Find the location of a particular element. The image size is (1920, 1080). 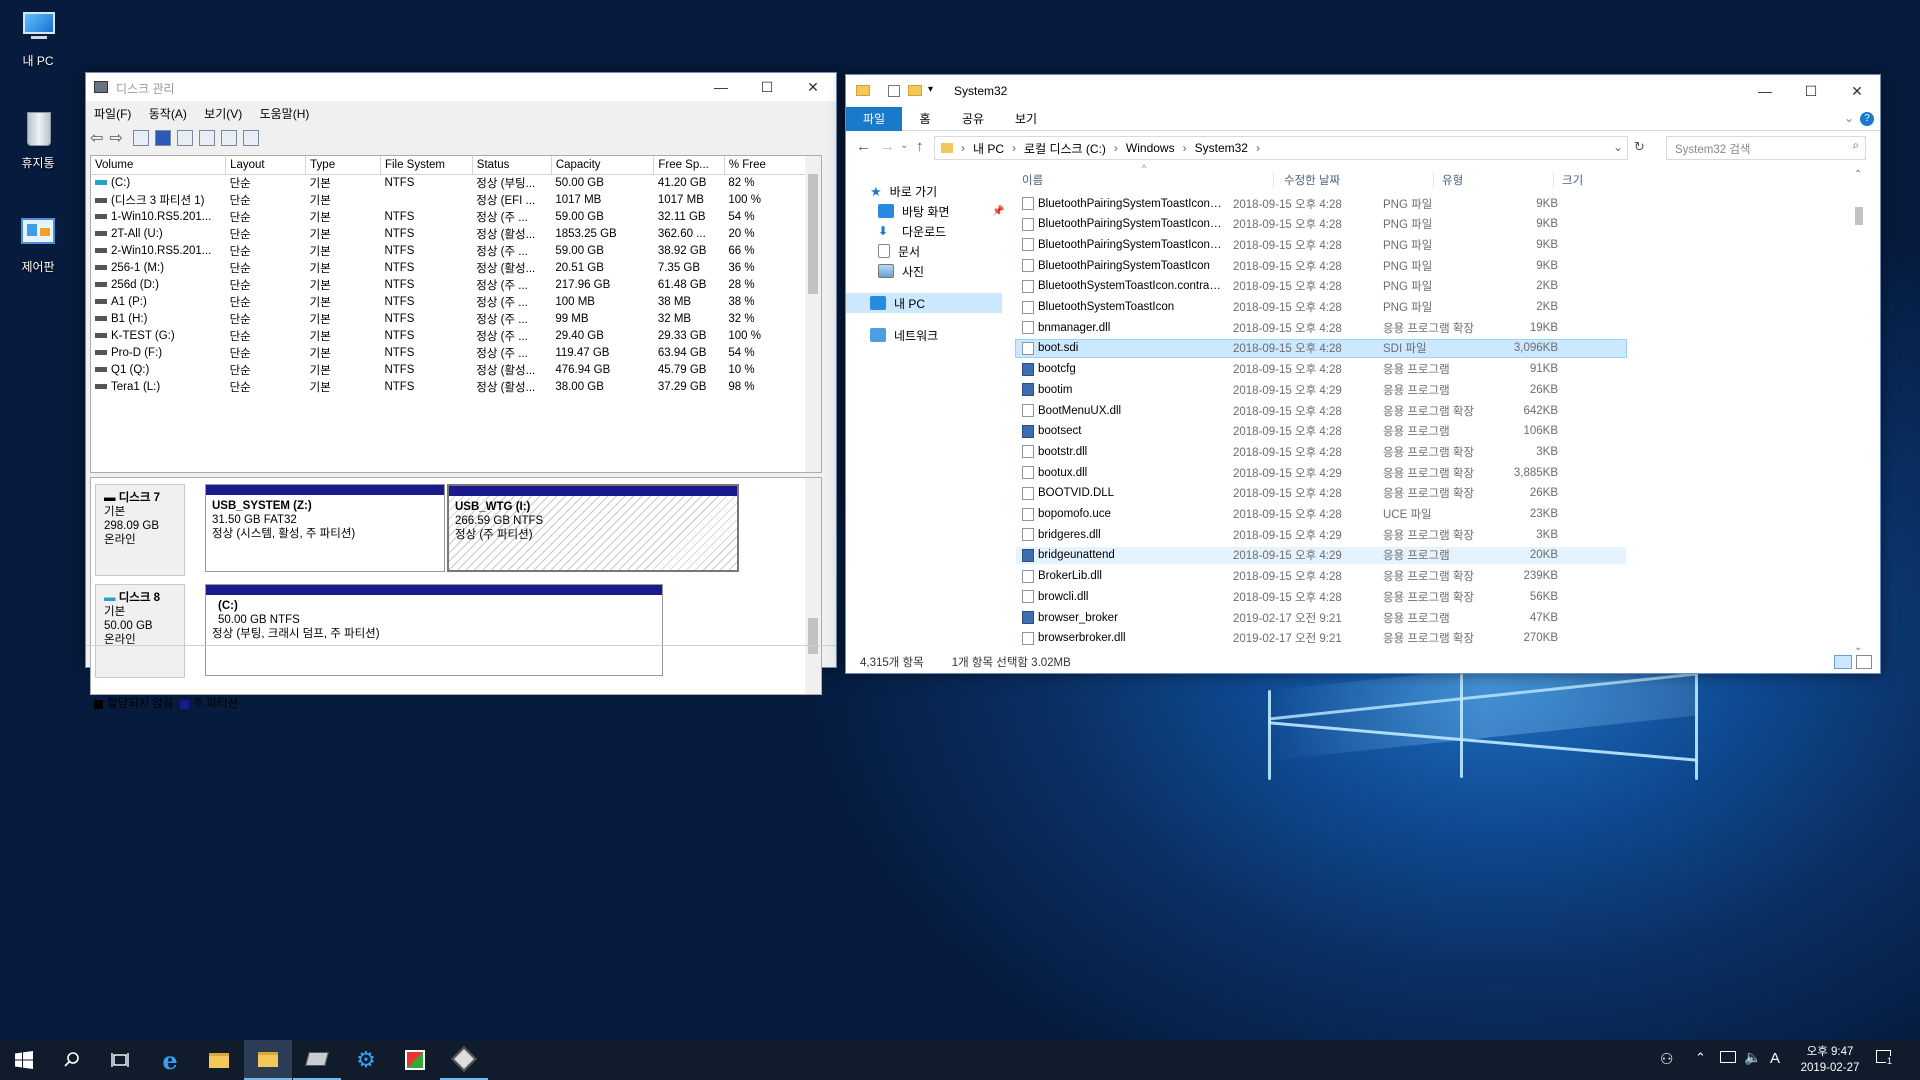

tab-view: 보기 is located at coordinates (1026, 118).